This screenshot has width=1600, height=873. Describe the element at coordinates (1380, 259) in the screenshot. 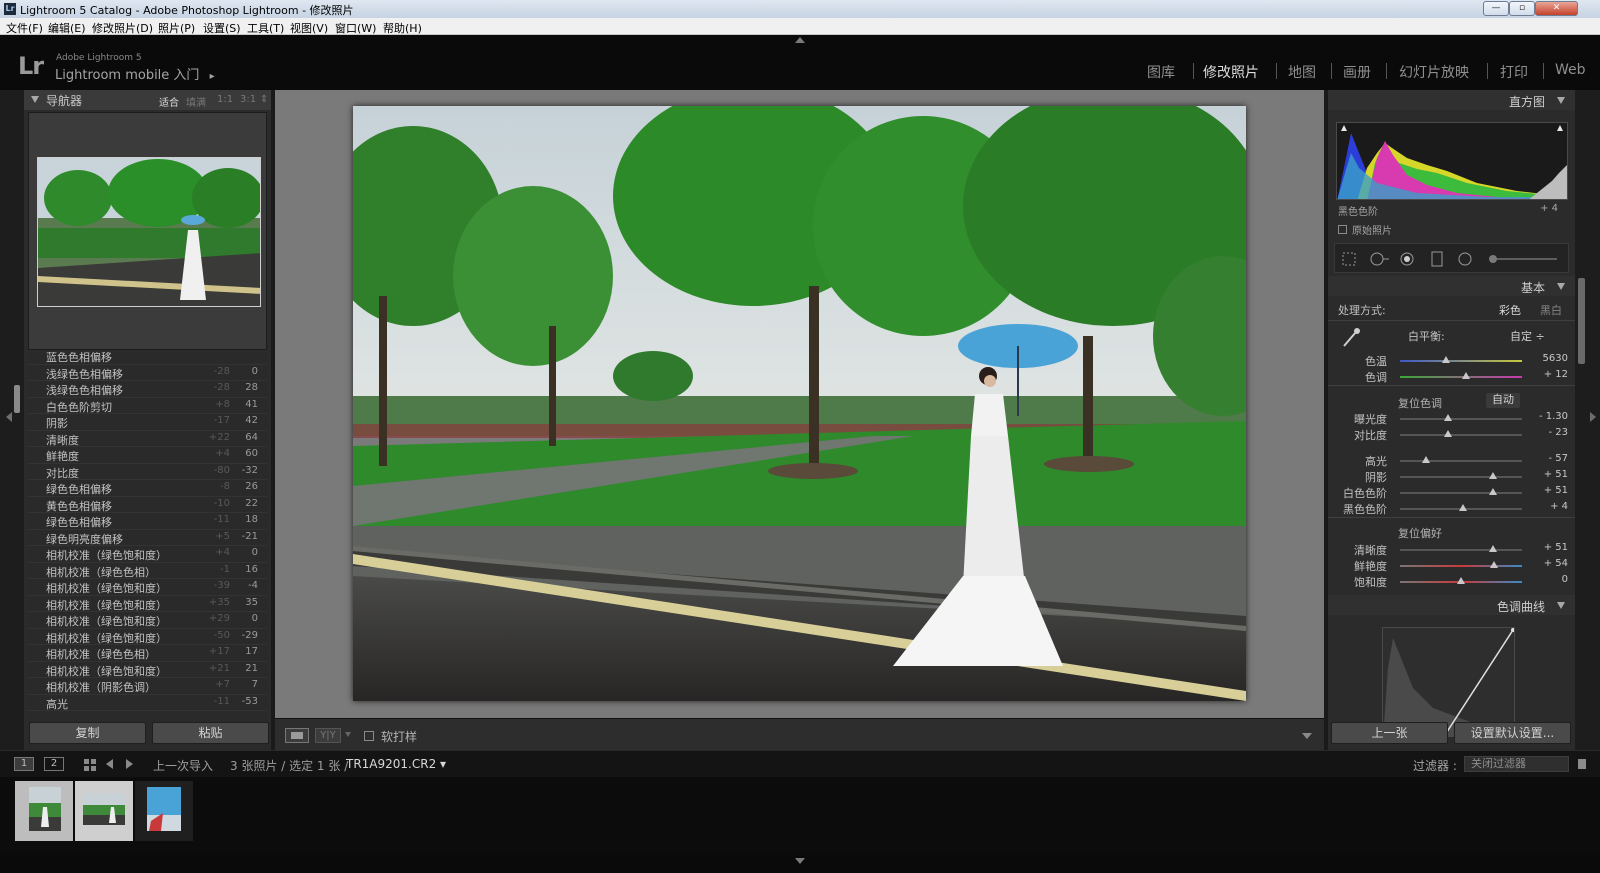

I see `spot-removal-icon` at that location.